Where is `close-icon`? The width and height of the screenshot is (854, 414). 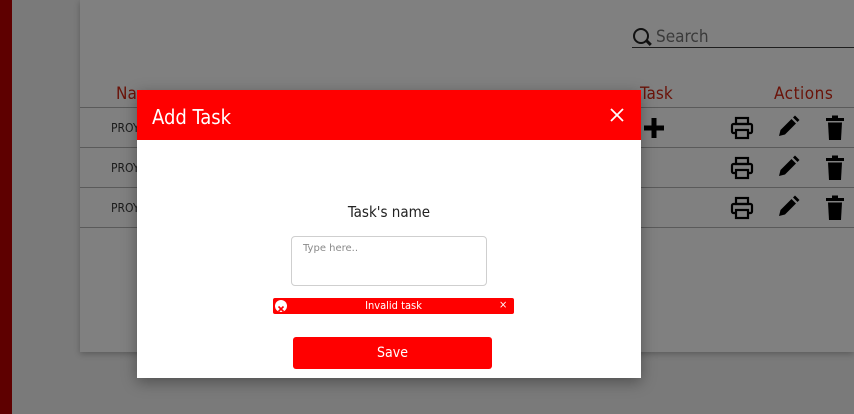 close-icon is located at coordinates (617, 115).